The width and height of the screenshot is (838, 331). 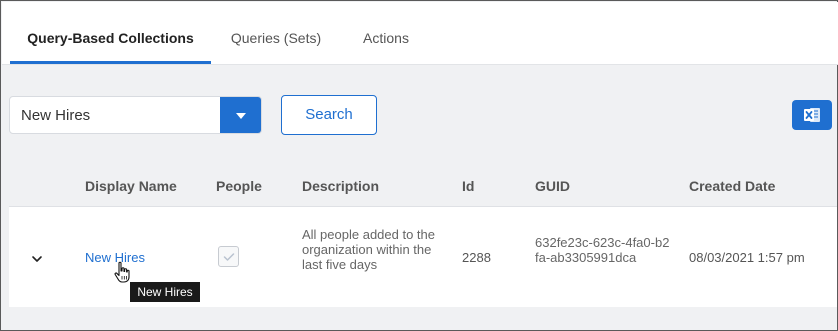 What do you see at coordinates (732, 186) in the screenshot?
I see `column-header-created-date: Created Date` at bounding box center [732, 186].